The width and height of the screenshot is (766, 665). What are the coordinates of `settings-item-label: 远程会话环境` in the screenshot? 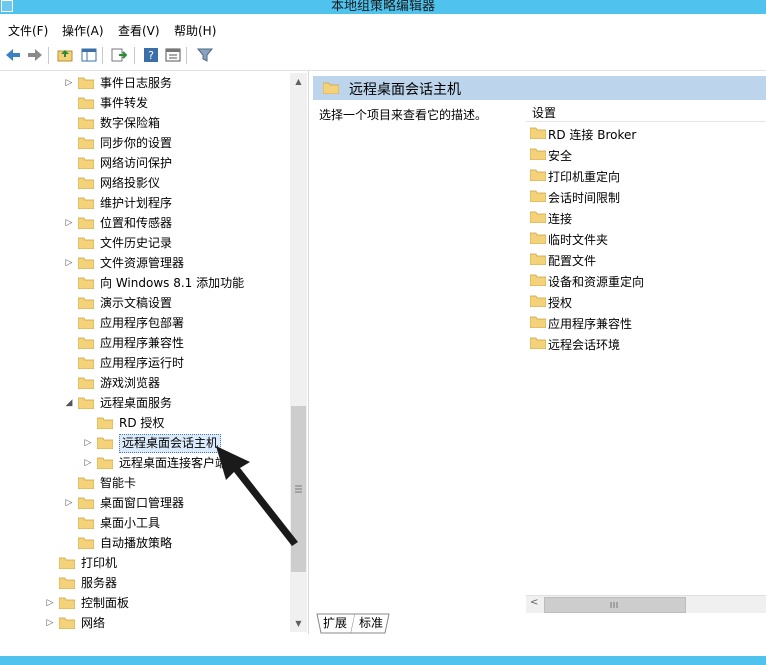 It's located at (584, 345).